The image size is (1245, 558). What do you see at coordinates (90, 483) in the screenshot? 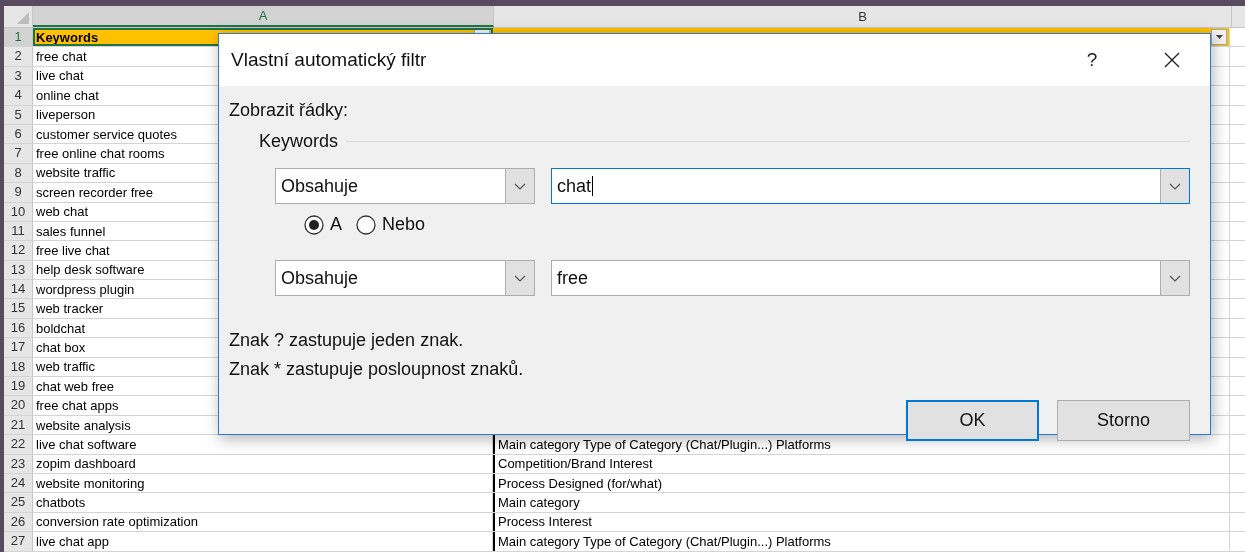
I see `table-cell: website monitoring` at bounding box center [90, 483].